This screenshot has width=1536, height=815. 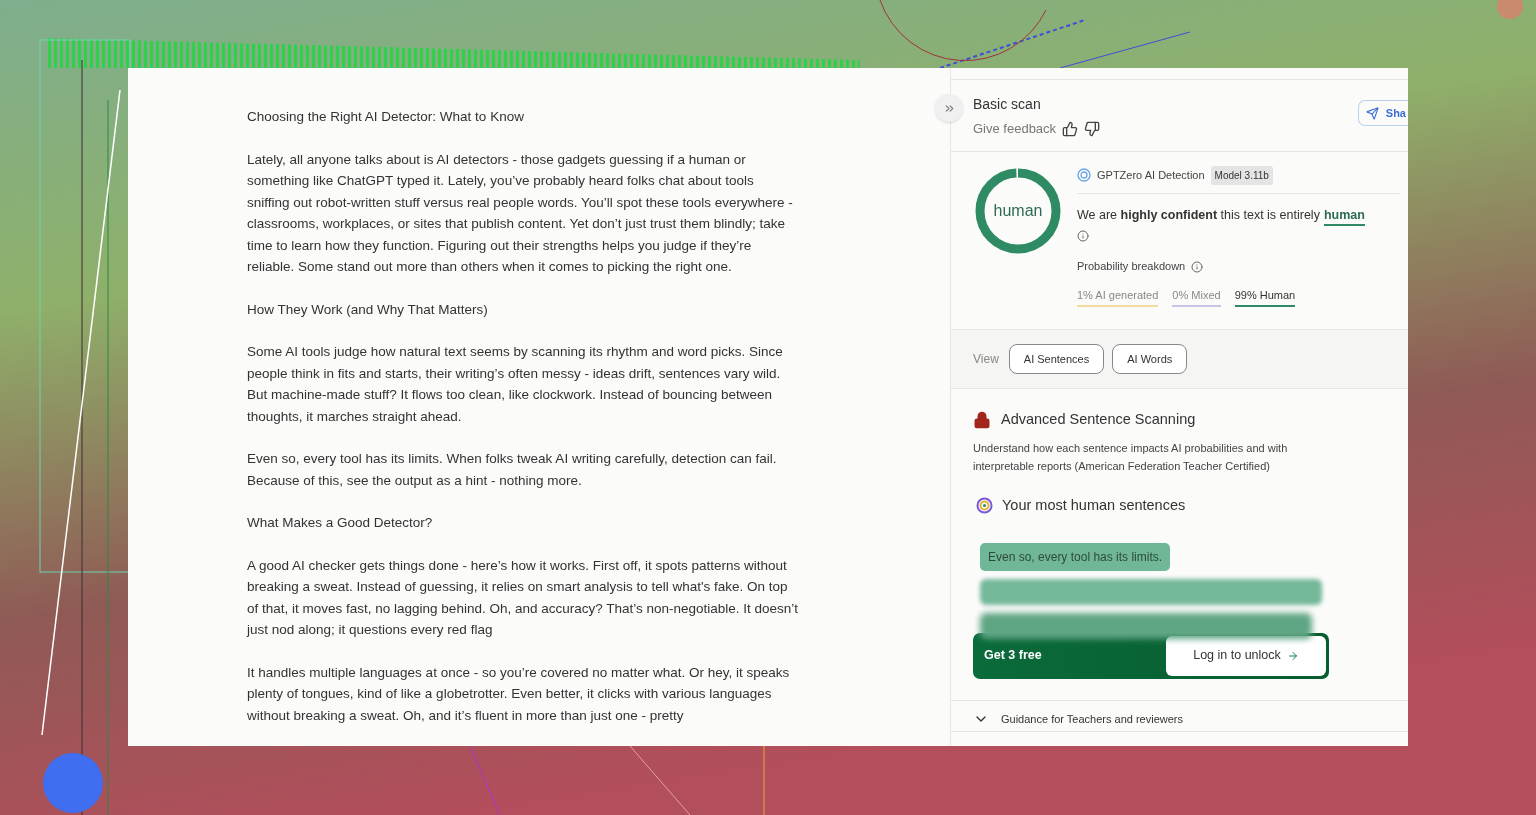 I want to click on detector-logo-icon, so click(x=1084, y=175).